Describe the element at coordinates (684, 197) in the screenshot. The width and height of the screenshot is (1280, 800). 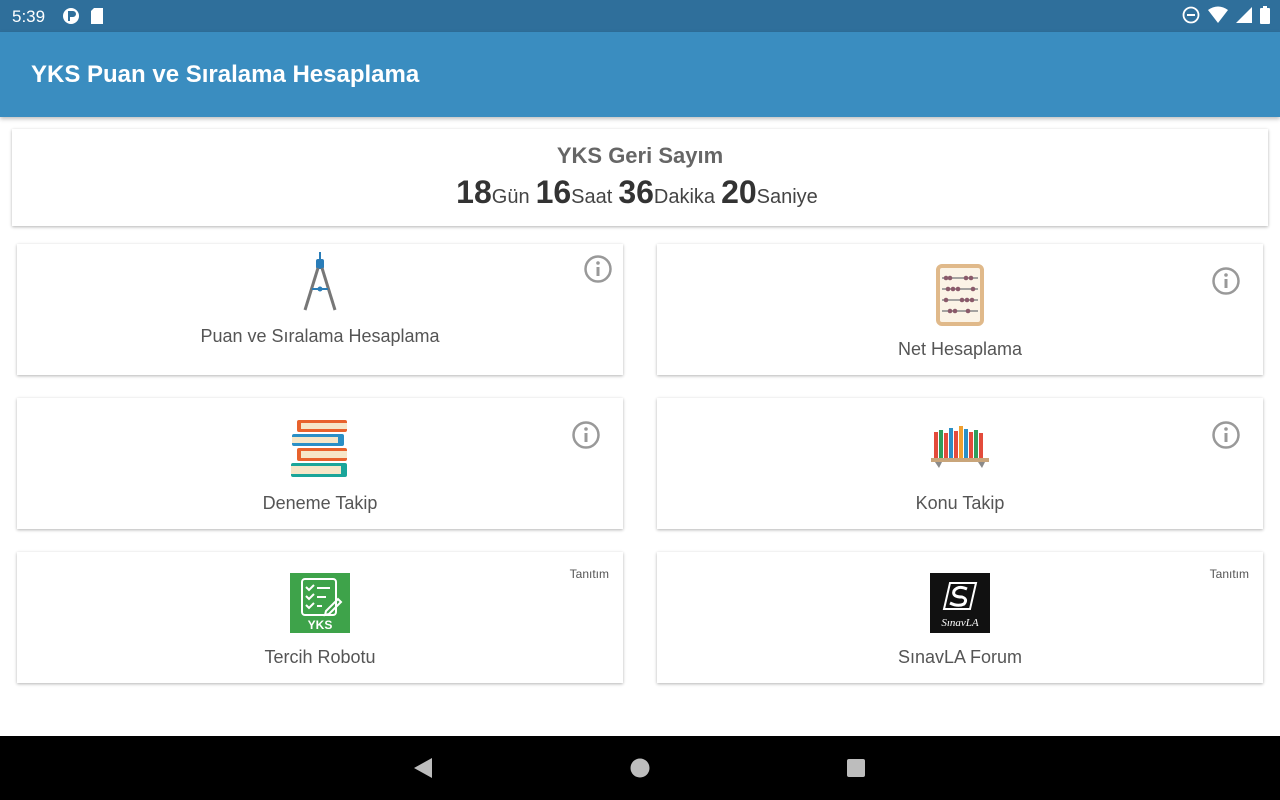
I see `countdown-minutes-unit: Dakika` at that location.